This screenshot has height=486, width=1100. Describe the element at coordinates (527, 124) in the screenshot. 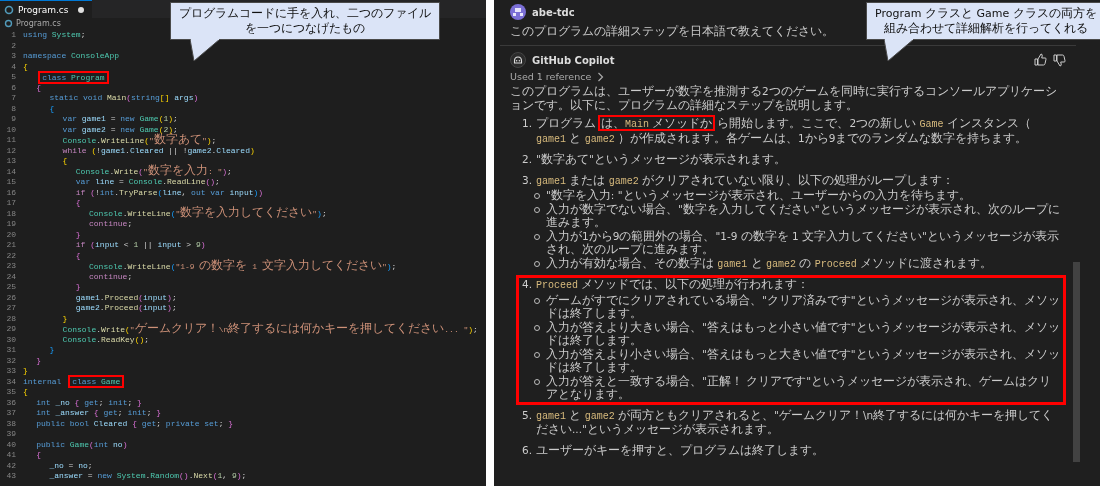

I see `list-number: 1.` at that location.